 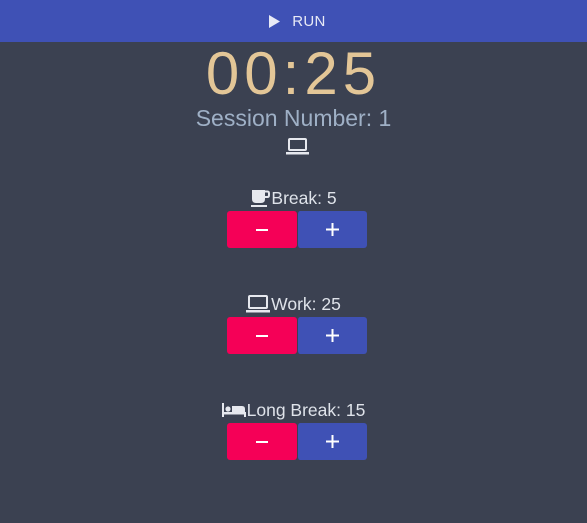 I want to click on play-icon, so click(x=275, y=21).